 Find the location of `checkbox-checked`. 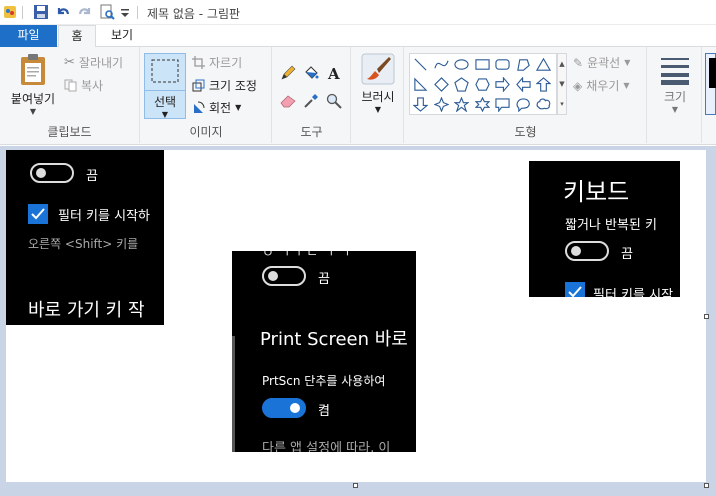

checkbox-checked is located at coordinates (575, 289).